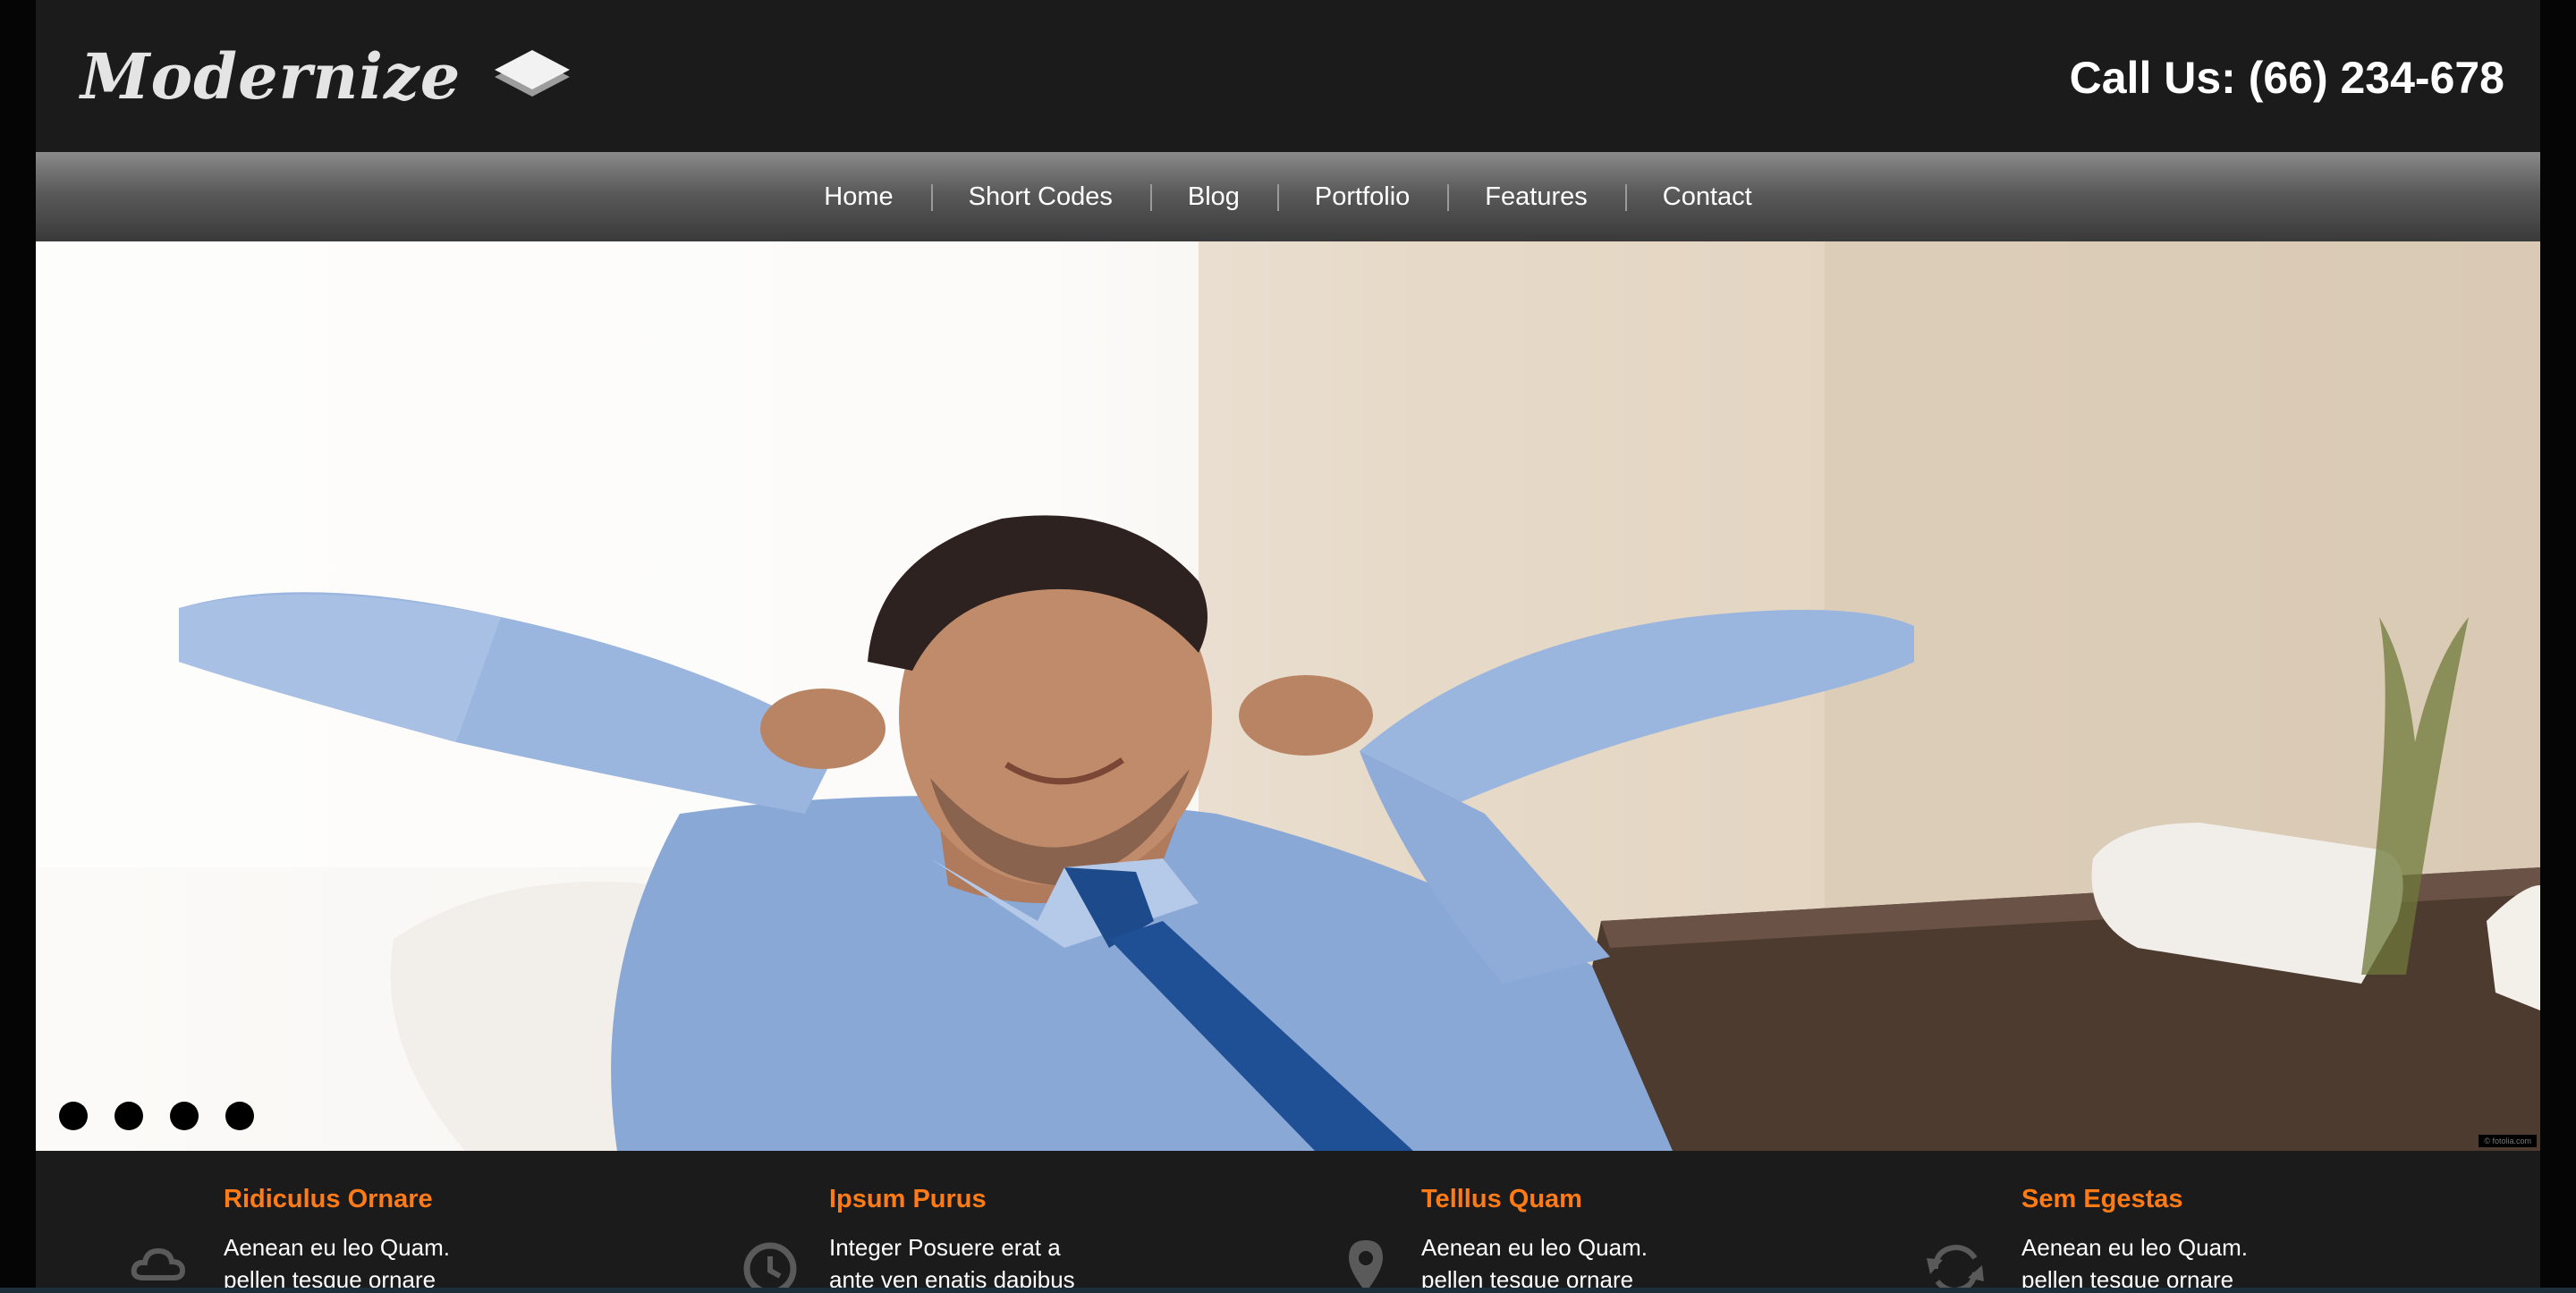  I want to click on feature-title: Sem Egestas, so click(2102, 1200).